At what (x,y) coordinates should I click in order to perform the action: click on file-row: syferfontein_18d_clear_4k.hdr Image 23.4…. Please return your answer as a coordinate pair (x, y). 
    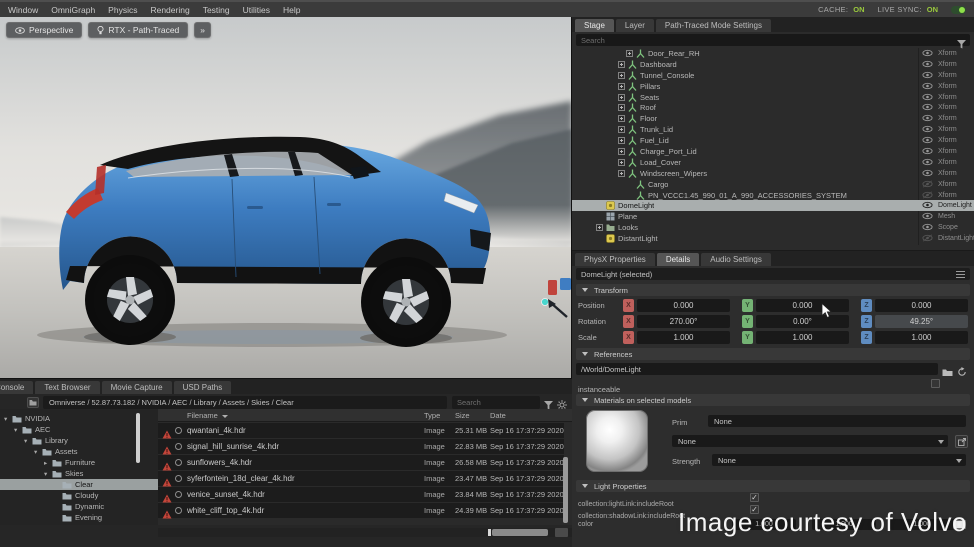
    Looking at the image, I should click on (361, 479).